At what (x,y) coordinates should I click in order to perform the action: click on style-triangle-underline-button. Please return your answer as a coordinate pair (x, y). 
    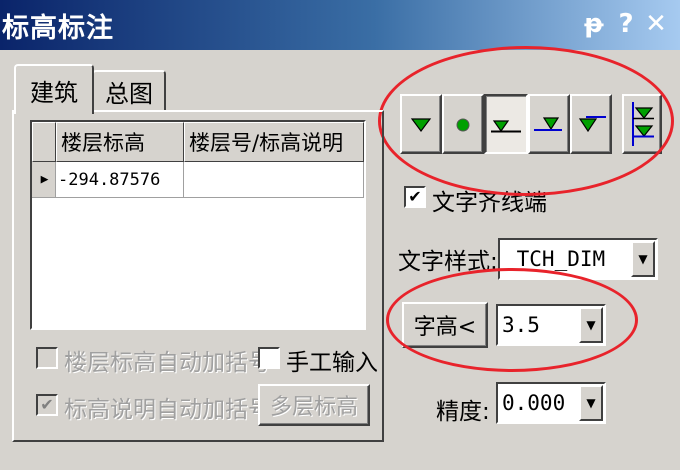
    Looking at the image, I should click on (506, 124).